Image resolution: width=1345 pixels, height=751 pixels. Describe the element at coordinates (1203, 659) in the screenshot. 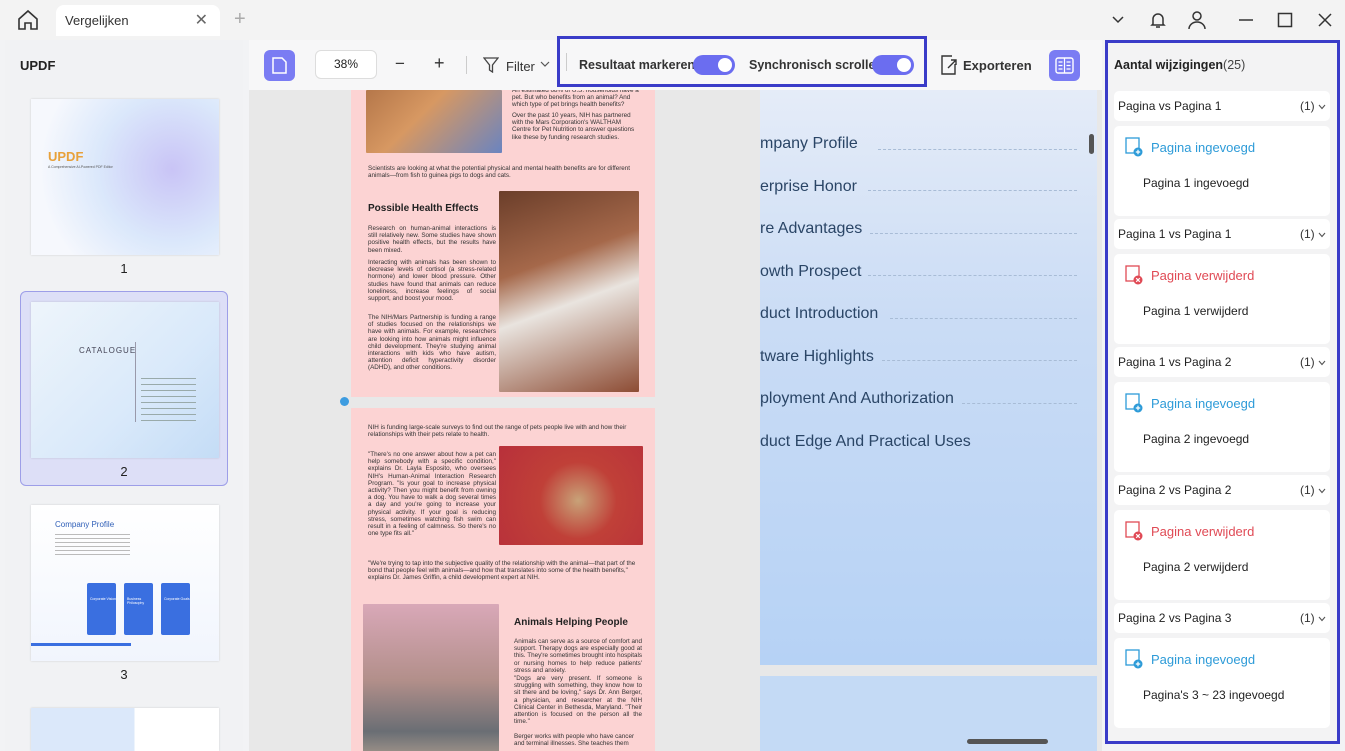

I see `change-type-label: Pagina ingevoegd` at that location.